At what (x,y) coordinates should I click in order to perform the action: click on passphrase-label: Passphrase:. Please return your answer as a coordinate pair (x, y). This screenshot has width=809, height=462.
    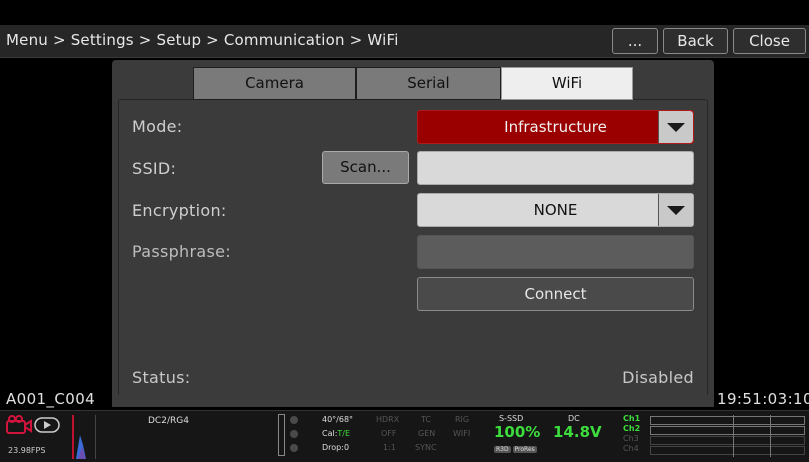
    Looking at the image, I should click on (181, 251).